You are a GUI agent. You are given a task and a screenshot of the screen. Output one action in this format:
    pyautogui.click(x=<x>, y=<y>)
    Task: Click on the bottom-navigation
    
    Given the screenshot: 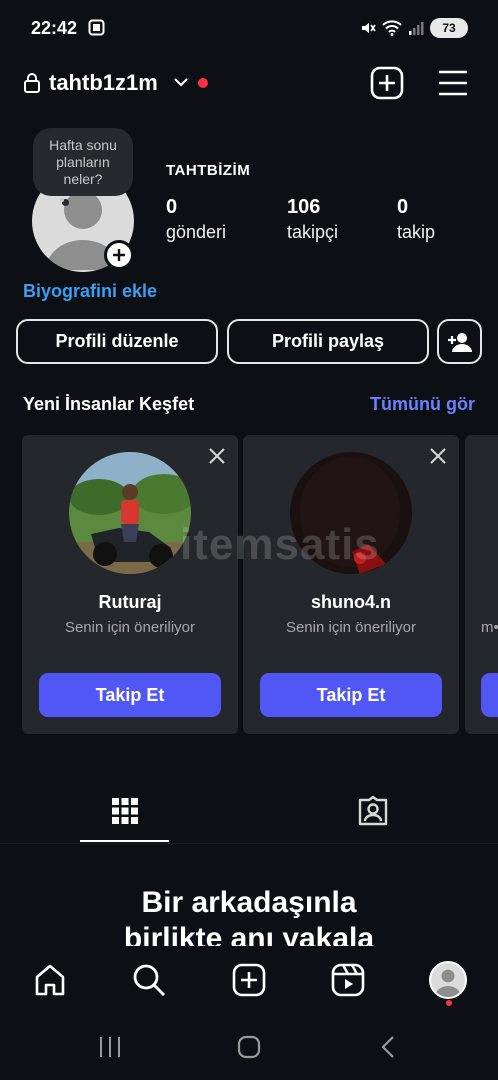 What is the action you would take?
    pyautogui.click(x=249, y=981)
    